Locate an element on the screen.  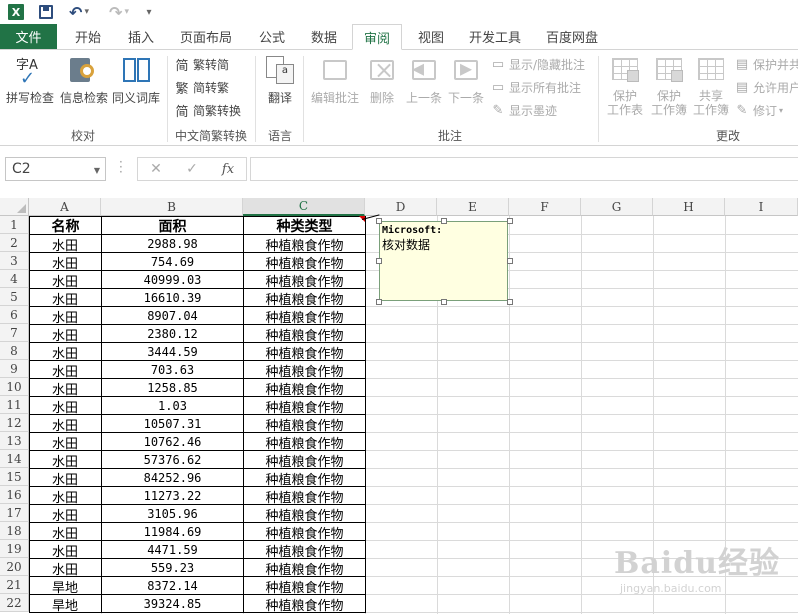
cell-area: 8907.04 is located at coordinates (172, 316).